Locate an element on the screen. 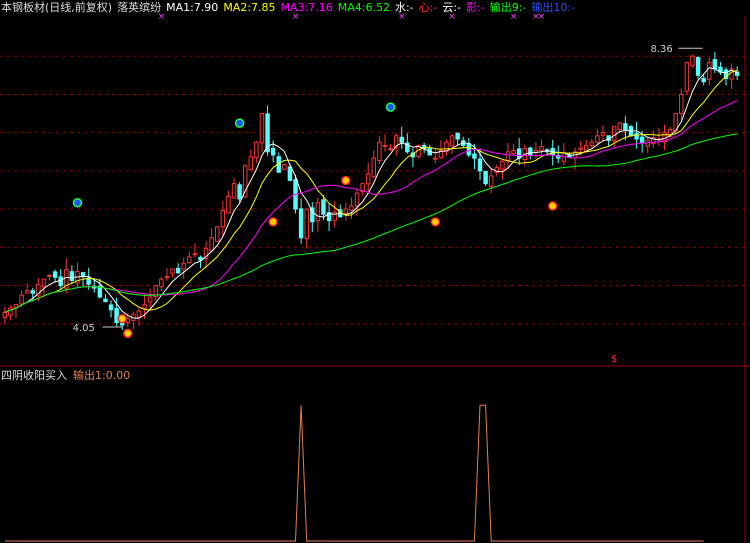 This screenshot has width=750, height=543. legend-item: 本钢板材(日线,前复权) is located at coordinates (57, 7).